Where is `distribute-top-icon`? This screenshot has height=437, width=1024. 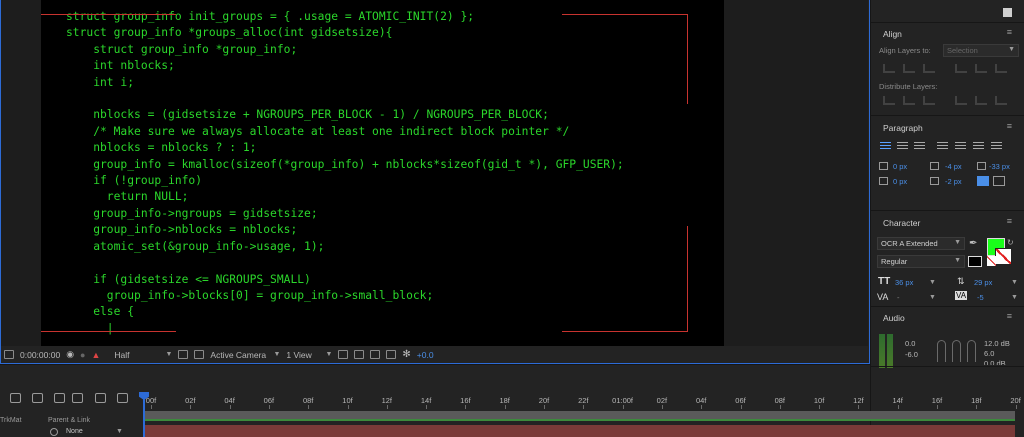
distribute-top-icon is located at coordinates (889, 100).